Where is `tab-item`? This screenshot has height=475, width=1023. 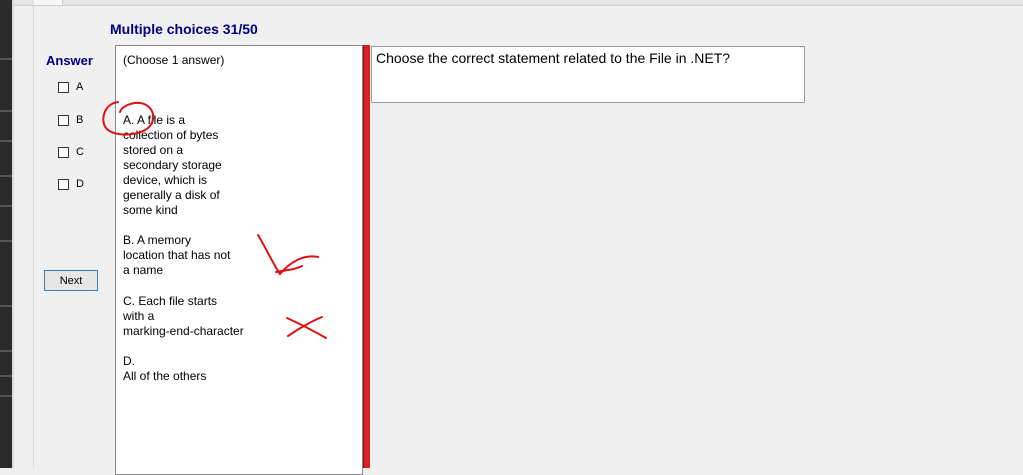 tab-item is located at coordinates (48, 2).